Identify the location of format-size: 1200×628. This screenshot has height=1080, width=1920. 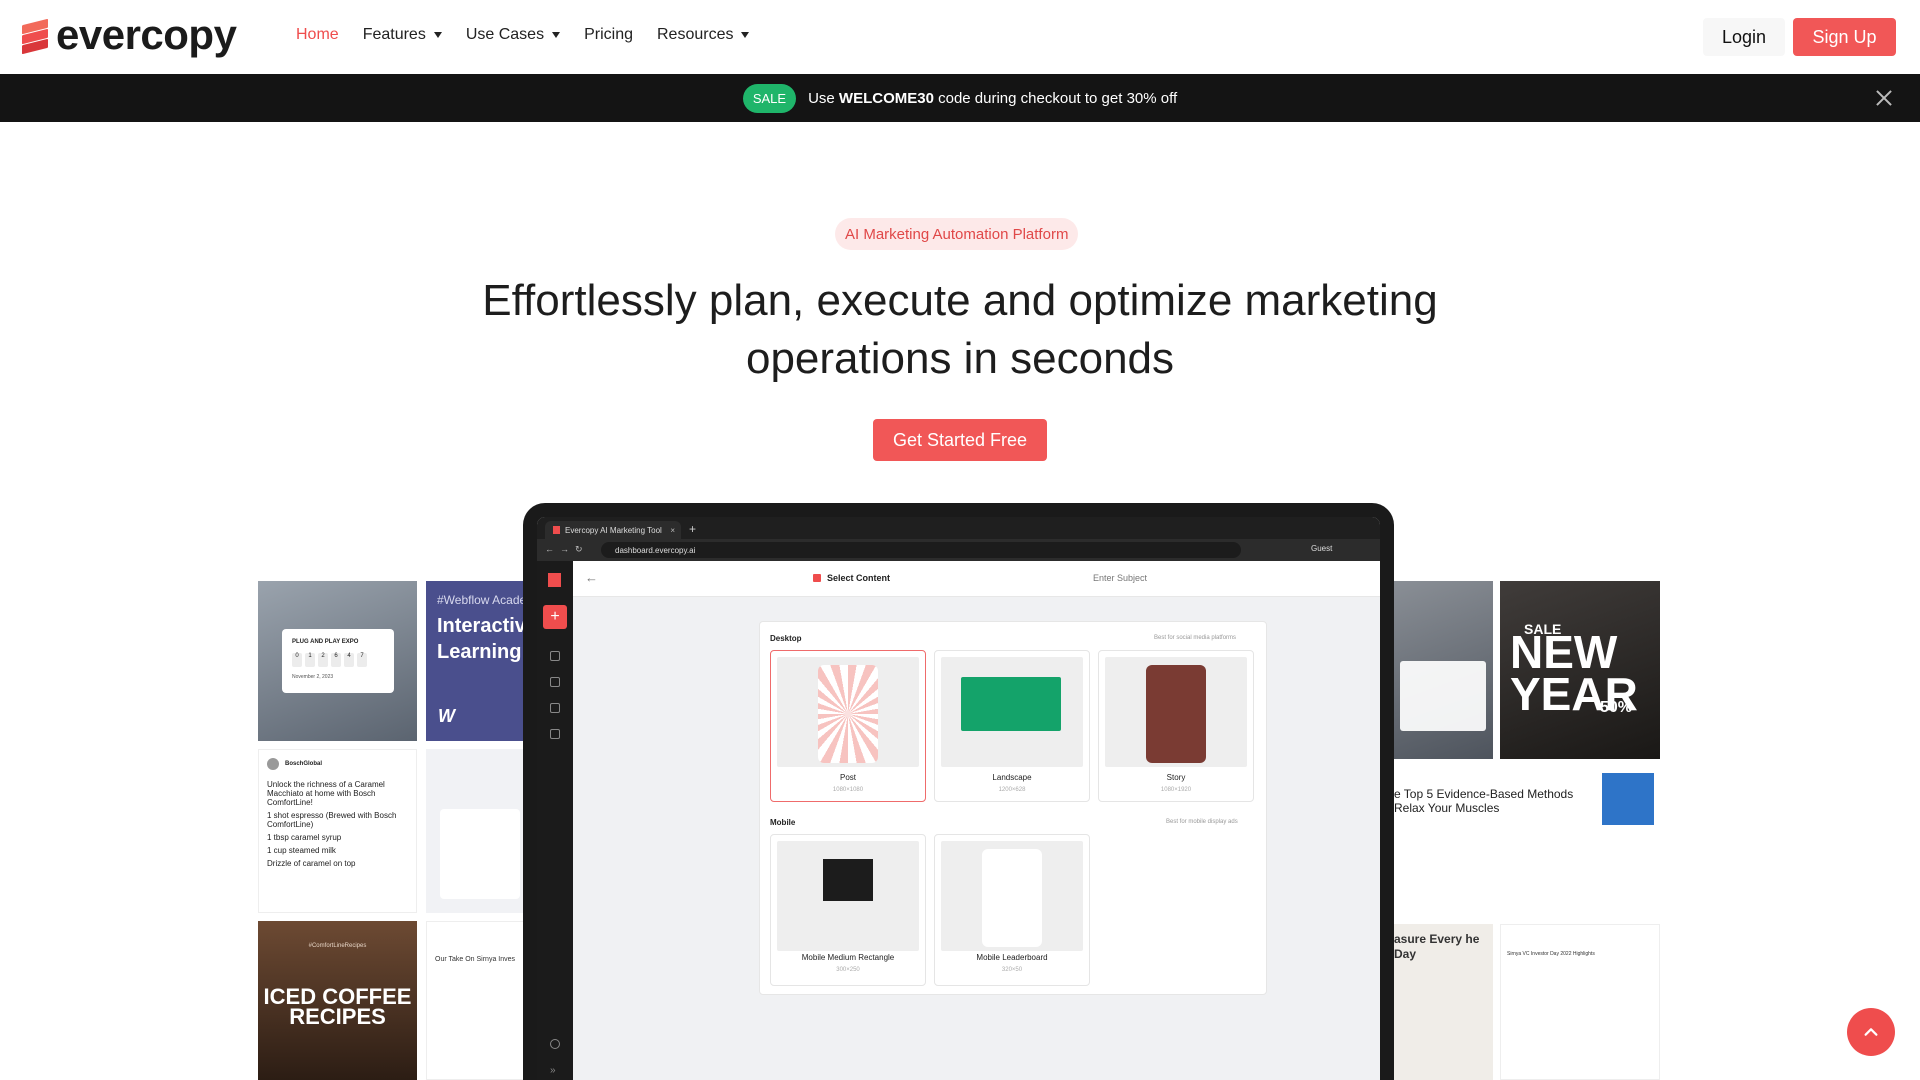
(1012, 790).